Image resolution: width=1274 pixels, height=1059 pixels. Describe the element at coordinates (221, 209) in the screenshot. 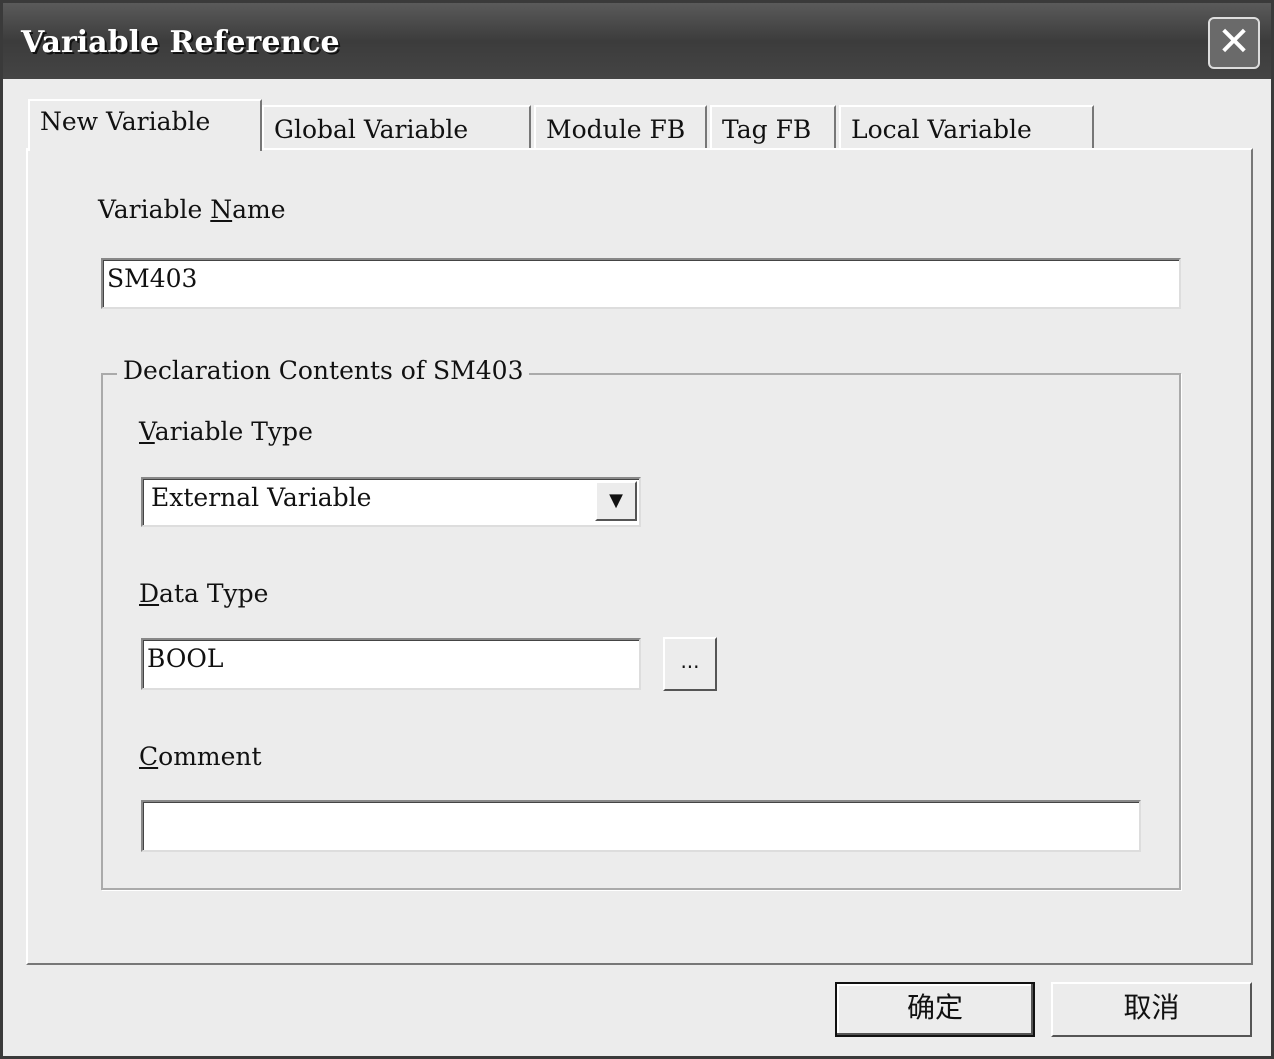

I see `mnemonic: N` at that location.